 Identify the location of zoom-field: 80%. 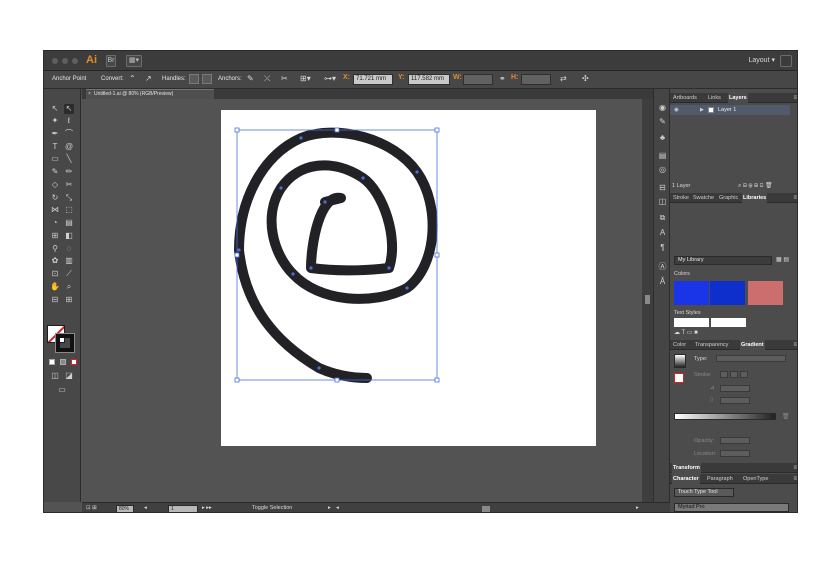
(125, 508).